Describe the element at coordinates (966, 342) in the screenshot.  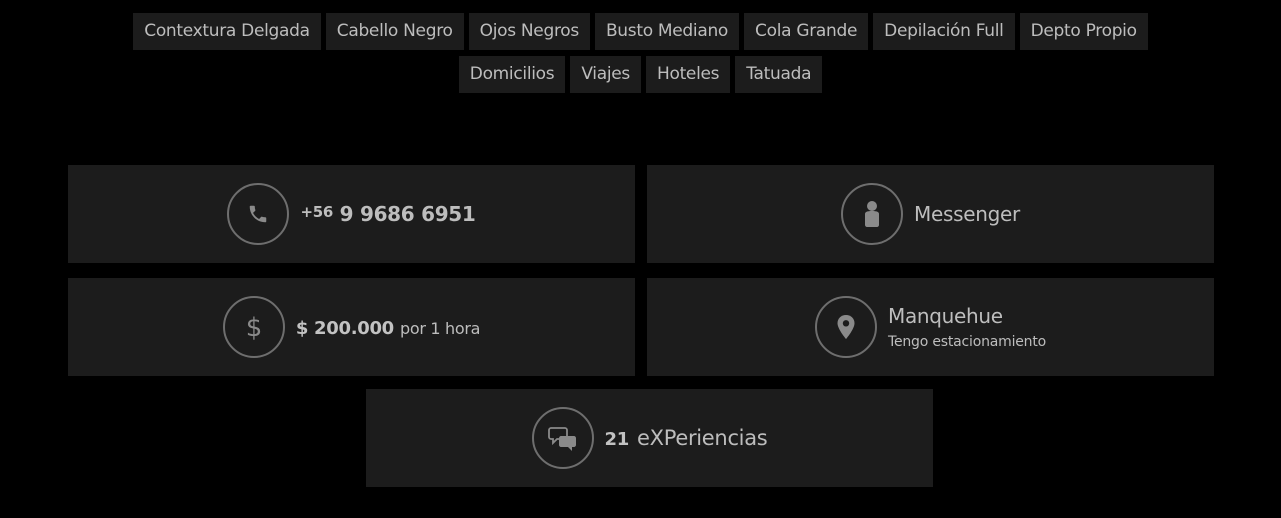
I see `location-note: Tengo estacionamiento` at that location.